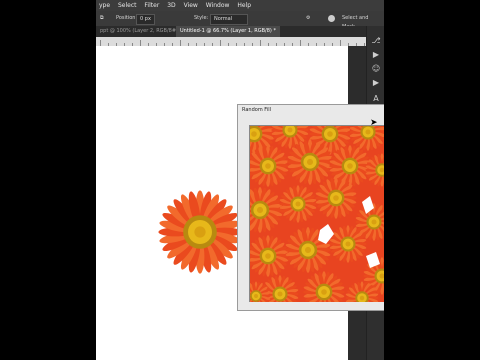 This screenshot has height=360, width=480. Describe the element at coordinates (256, 110) in the screenshot. I see `dialog-title: Random Fill` at that location.